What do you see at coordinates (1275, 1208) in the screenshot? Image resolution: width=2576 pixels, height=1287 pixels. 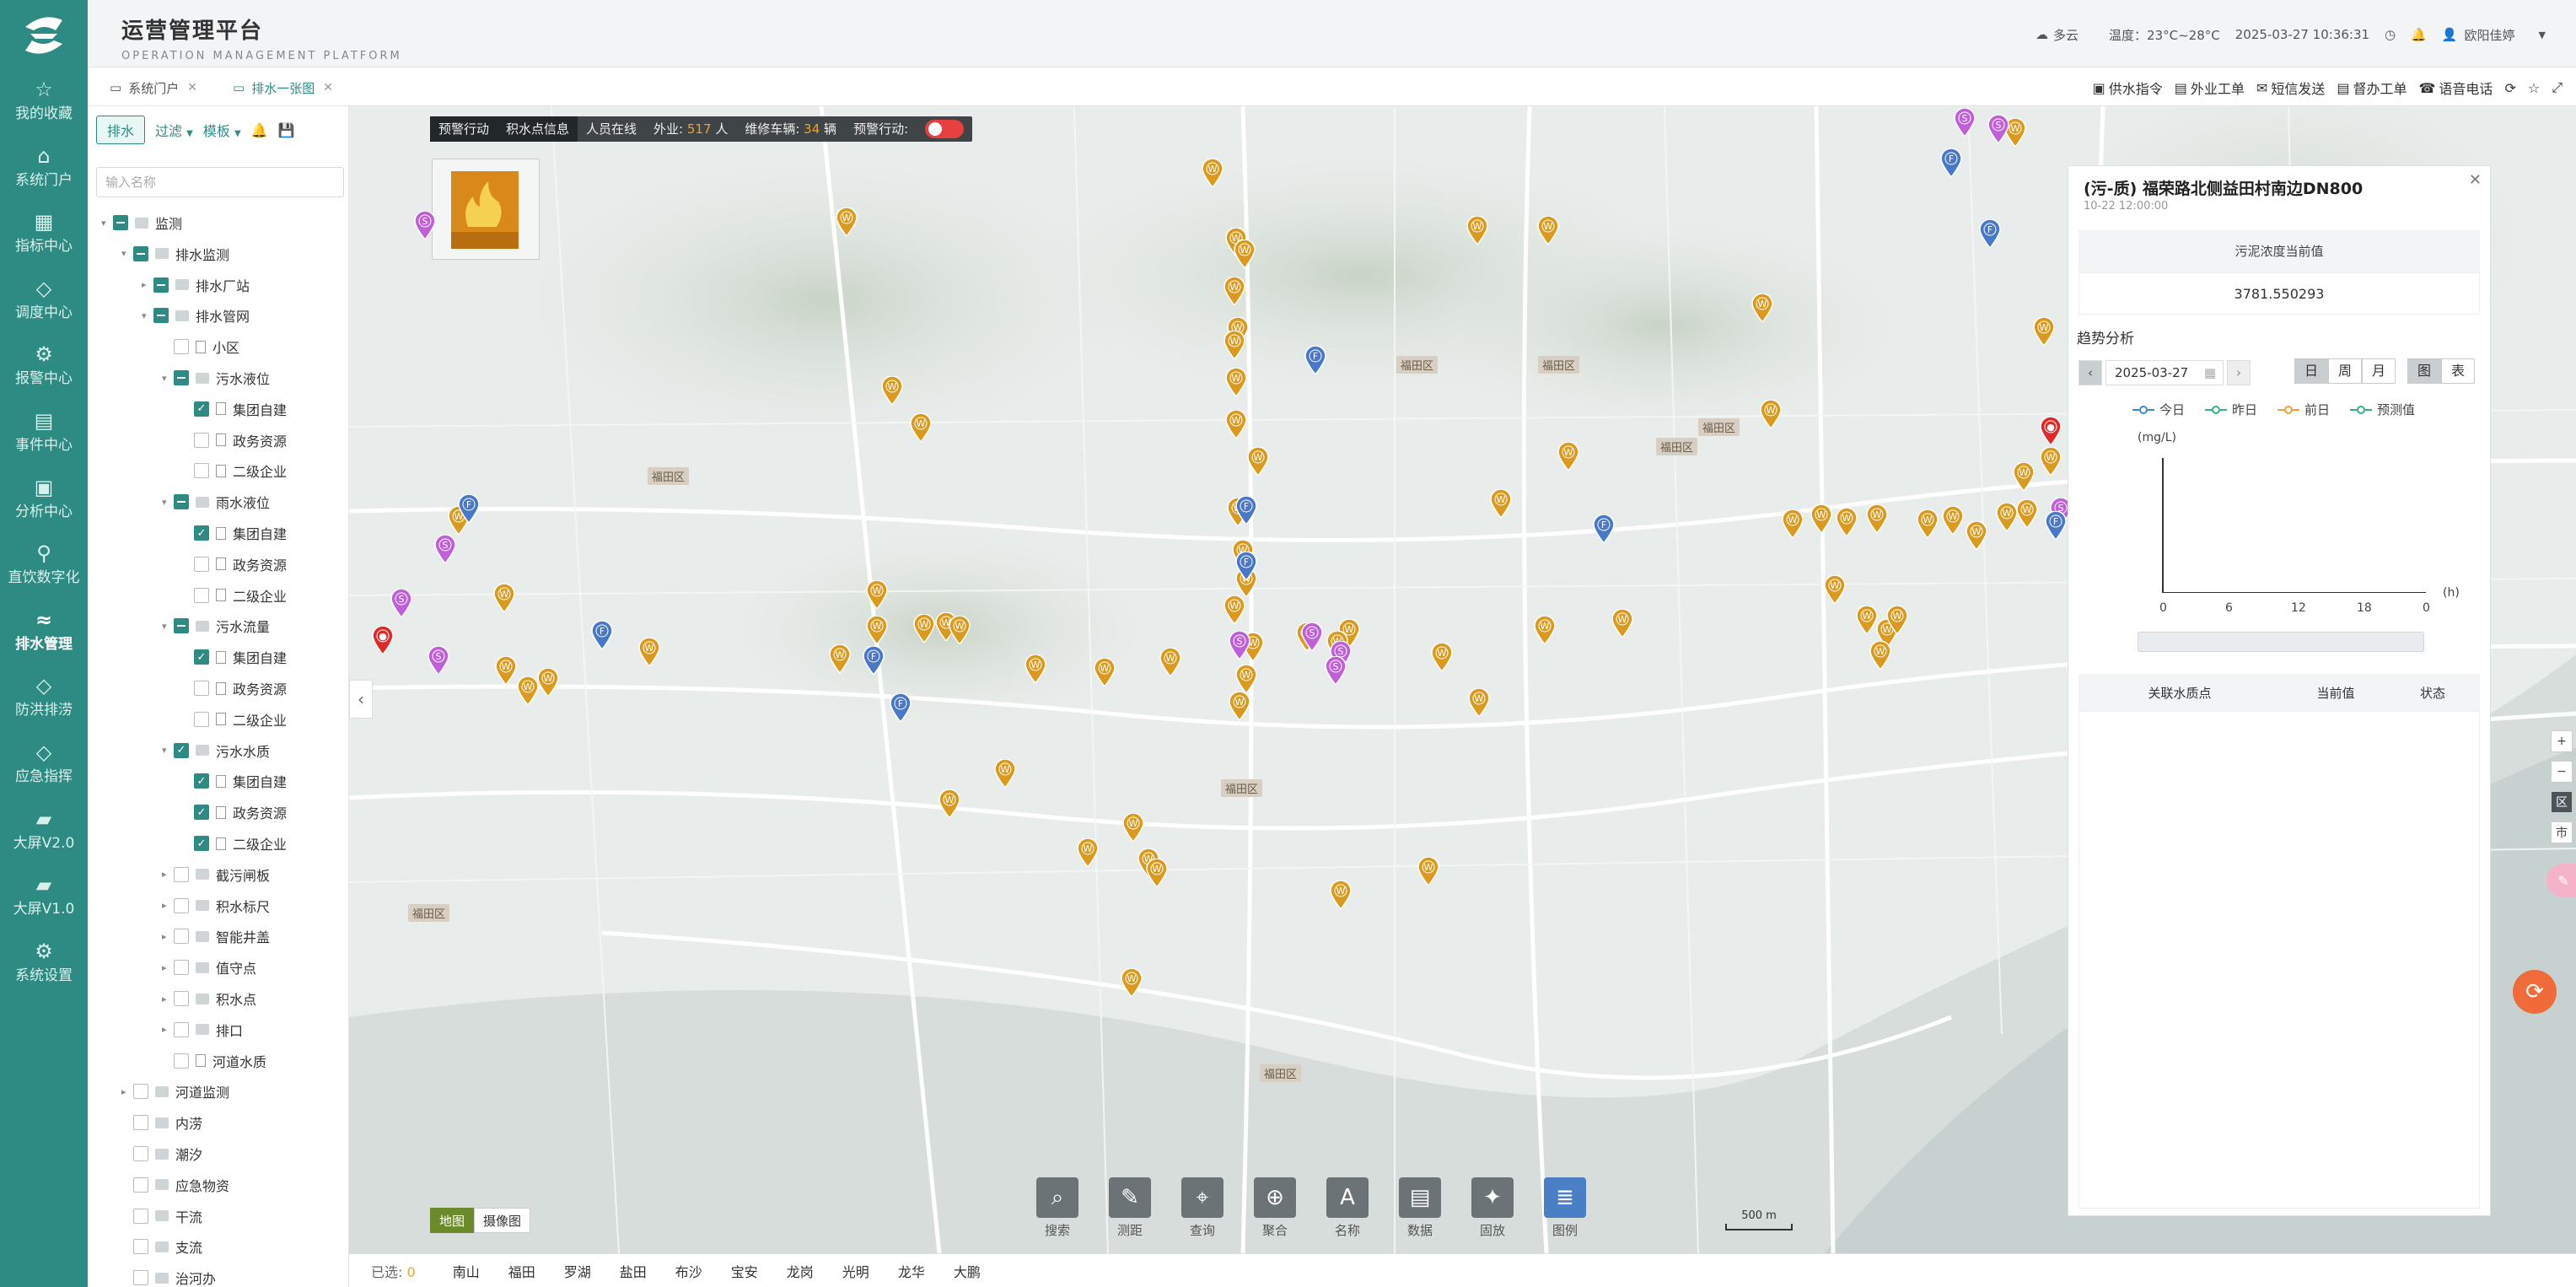 I see `map-tool-button: ⊕ 聚合` at bounding box center [1275, 1208].